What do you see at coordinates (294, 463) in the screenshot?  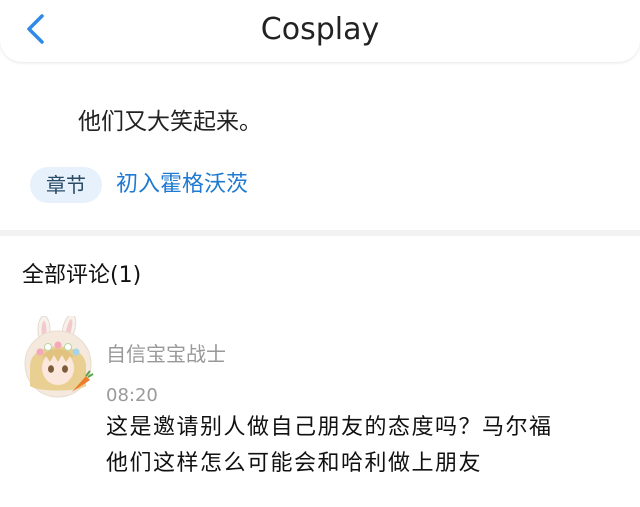 I see `comment-text-line: 他们这样怎么可能会和哈利做上朋友` at bounding box center [294, 463].